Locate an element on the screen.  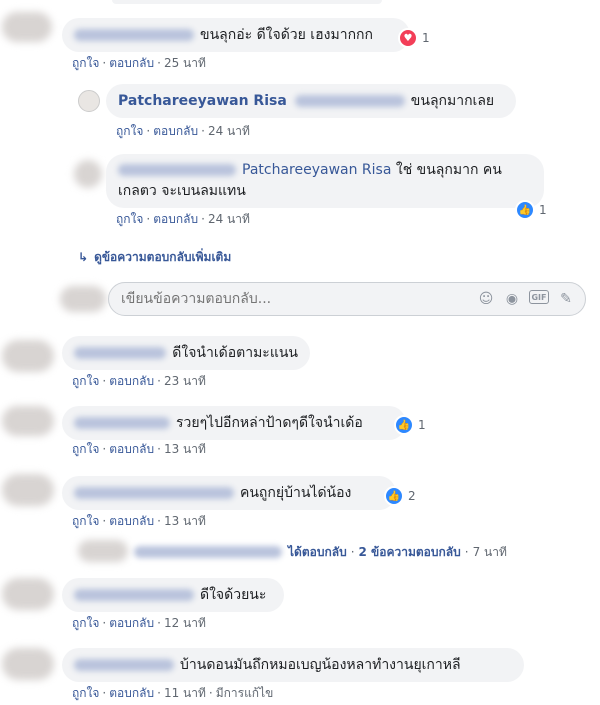
reply-text: ขนลุกมากเลย is located at coordinates (452, 101).